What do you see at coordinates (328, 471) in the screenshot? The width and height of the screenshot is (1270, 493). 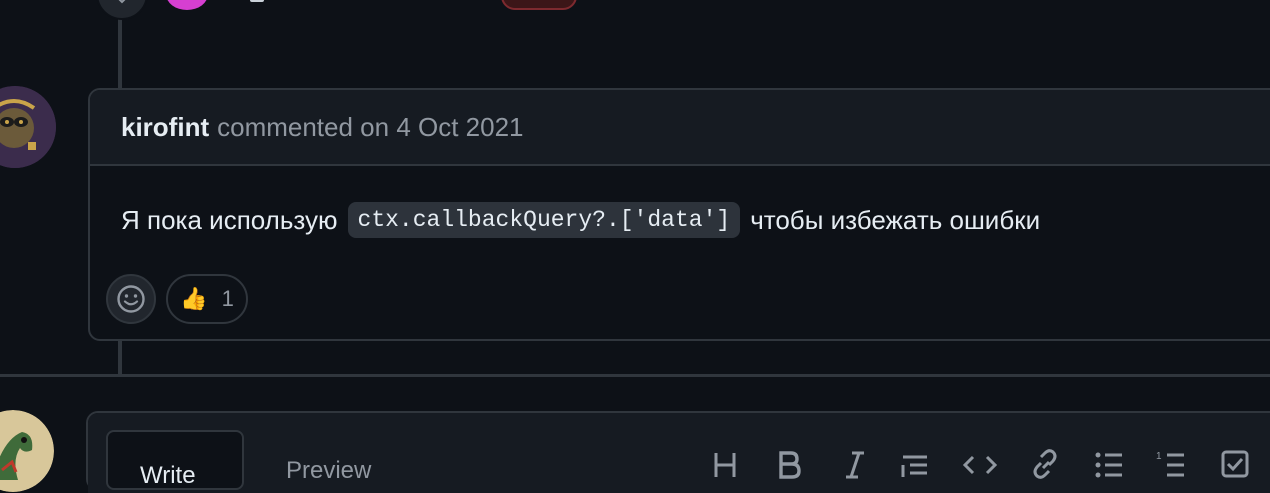 I see `tab-preview: Preview` at bounding box center [328, 471].